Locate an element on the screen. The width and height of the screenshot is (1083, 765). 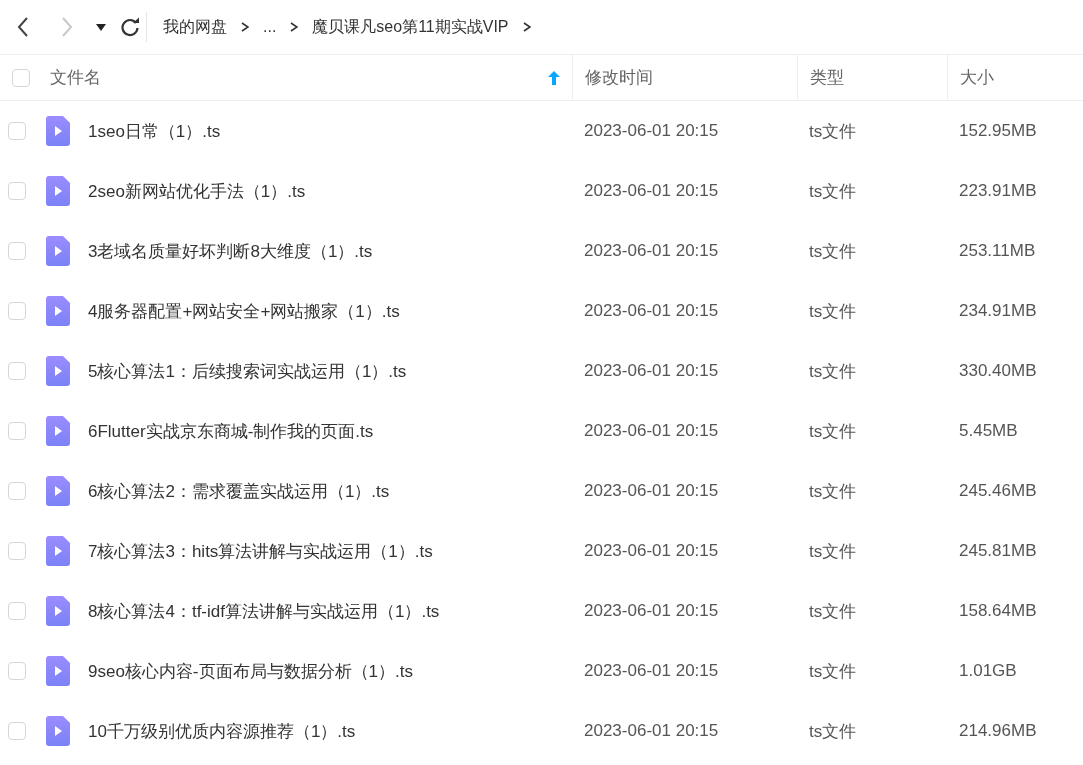
file-size: 158.64MB is located at coordinates (998, 611).